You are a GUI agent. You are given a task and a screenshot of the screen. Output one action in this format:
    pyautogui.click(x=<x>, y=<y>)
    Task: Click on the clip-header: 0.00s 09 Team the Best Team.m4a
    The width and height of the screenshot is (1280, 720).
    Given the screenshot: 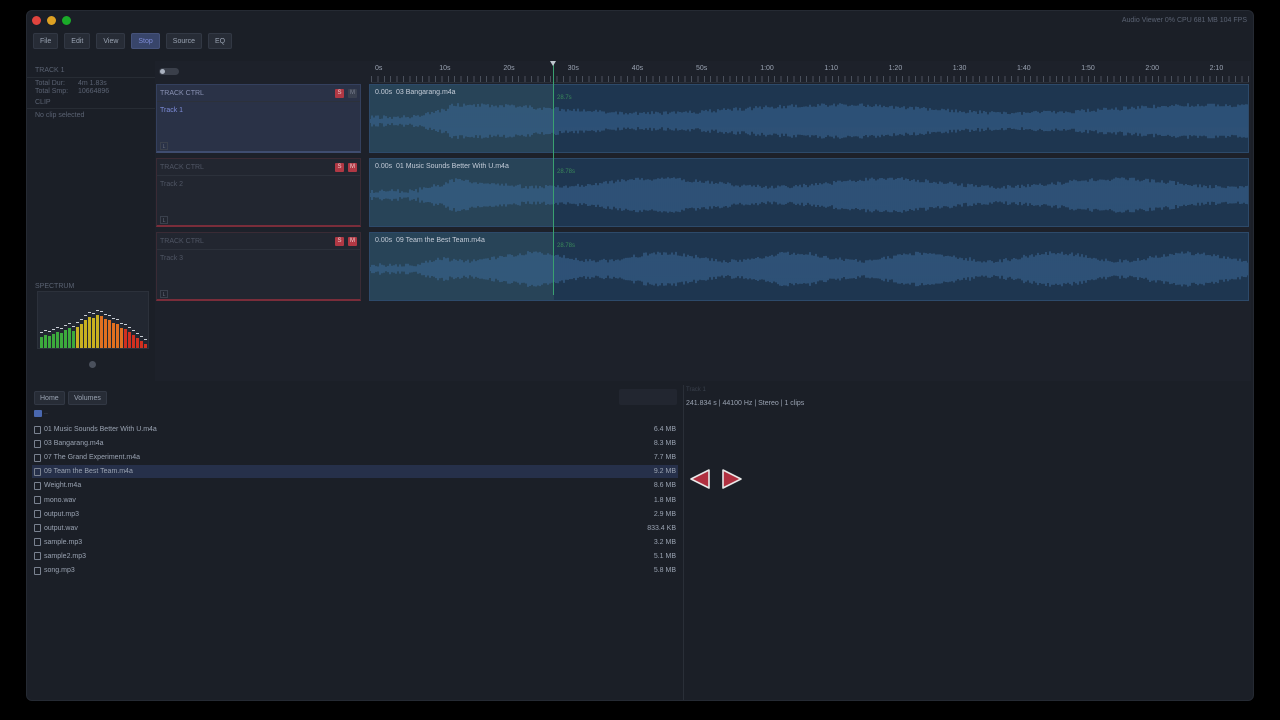 What is the action you would take?
    pyautogui.click(x=430, y=240)
    